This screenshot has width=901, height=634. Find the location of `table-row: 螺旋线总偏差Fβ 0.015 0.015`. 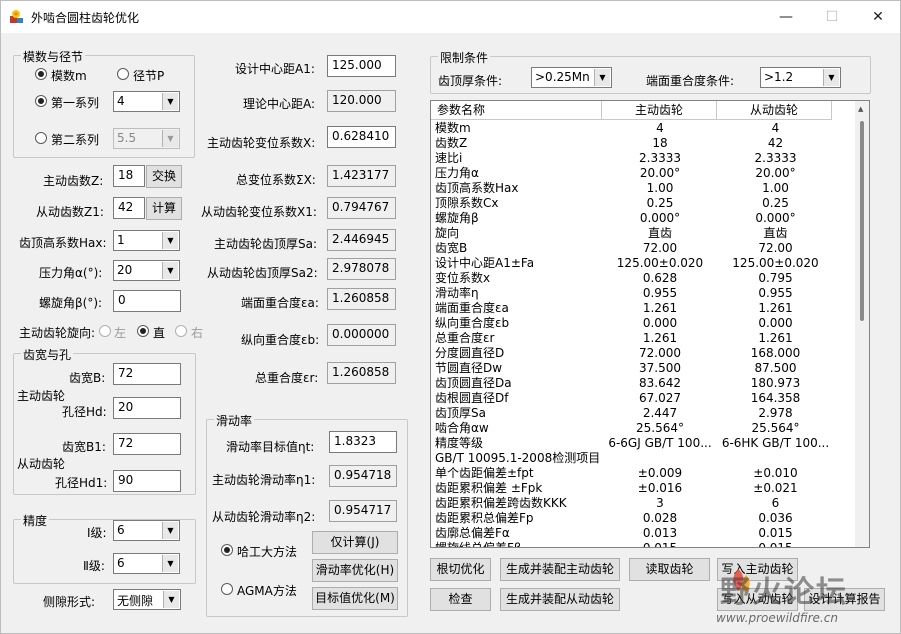

table-row: 螺旋线总偏差Fβ 0.015 0.015 is located at coordinates (643, 544).